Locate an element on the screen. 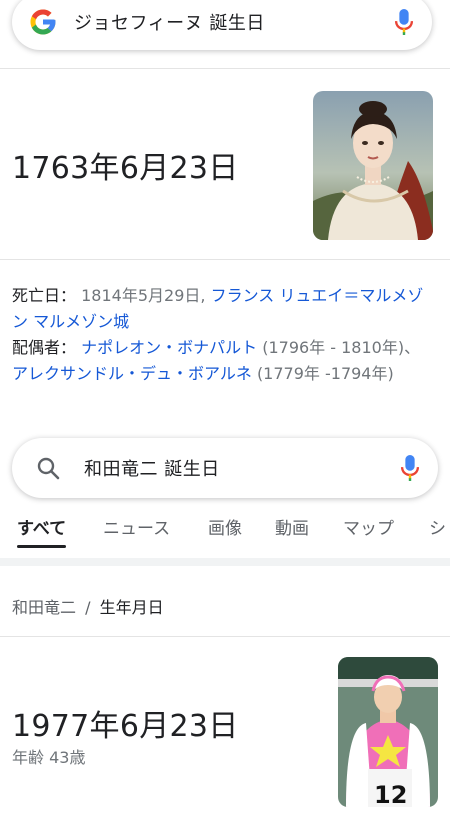  spouse-label: 配偶者： is located at coordinates (44, 347).